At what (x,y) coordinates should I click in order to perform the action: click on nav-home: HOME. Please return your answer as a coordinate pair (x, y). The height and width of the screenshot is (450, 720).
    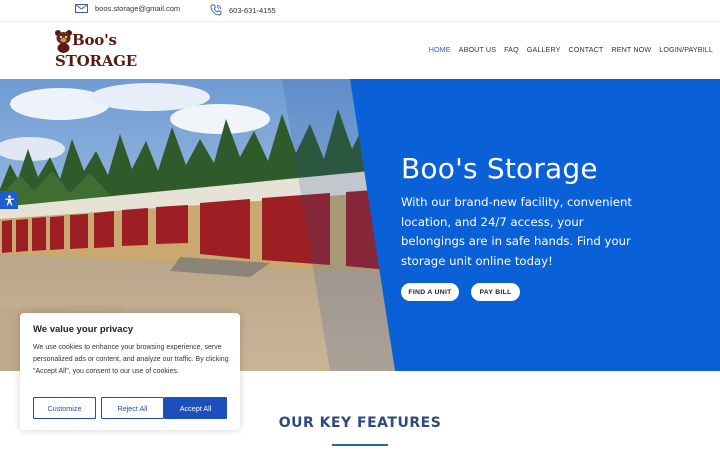
    Looking at the image, I should click on (440, 49).